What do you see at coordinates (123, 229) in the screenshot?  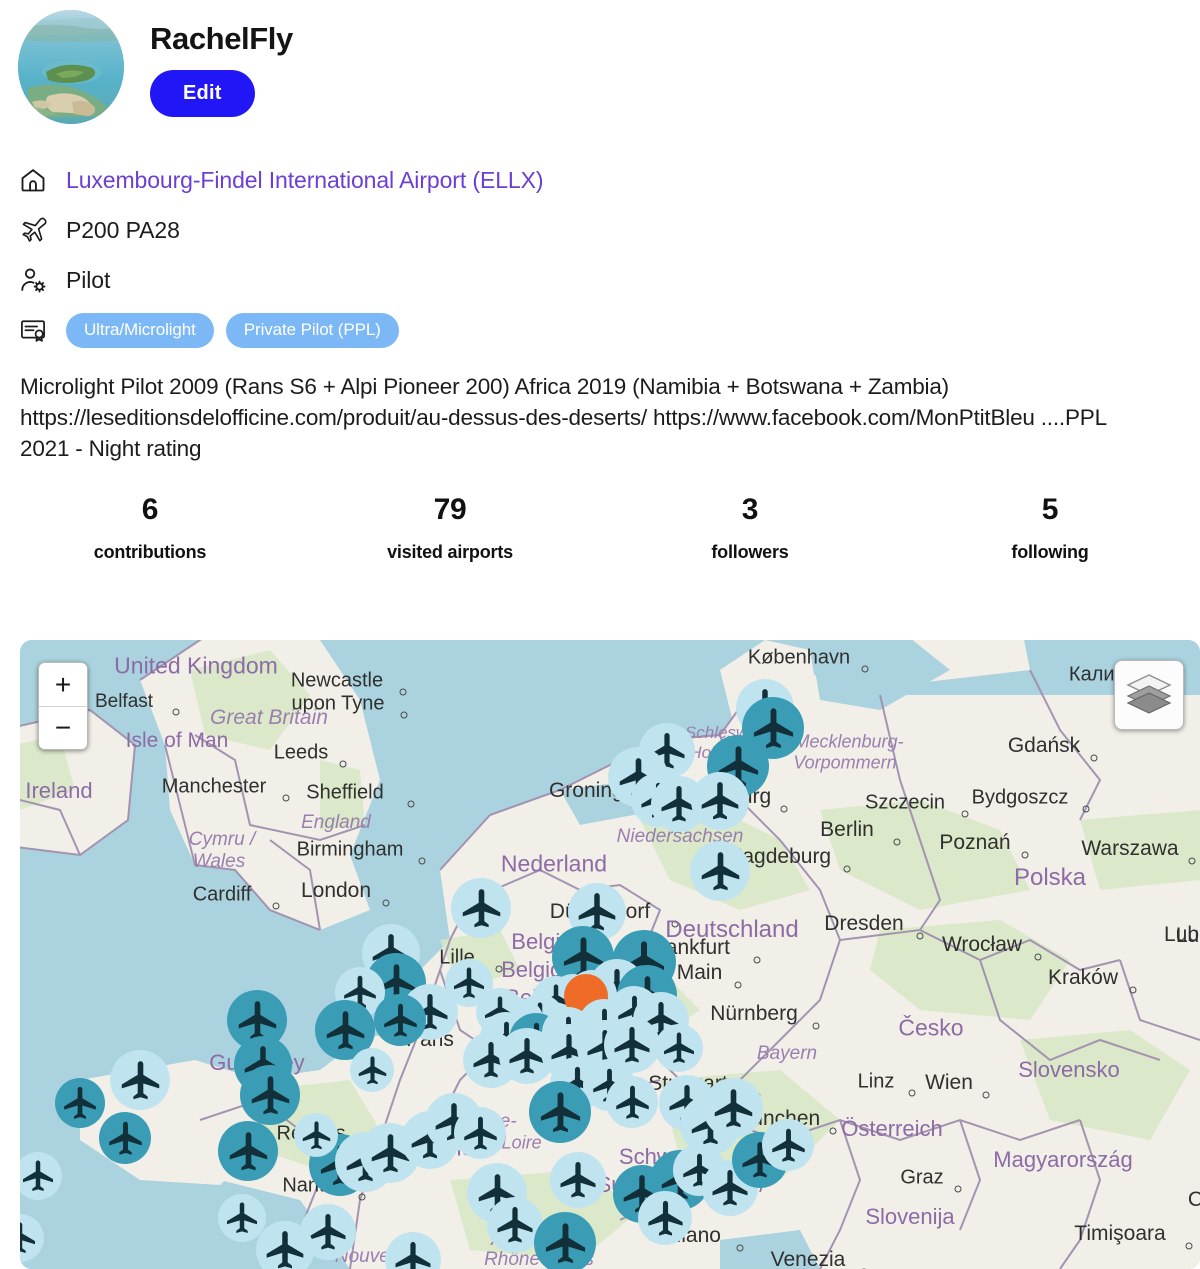 I see `aircraft-label: P200 PA28` at bounding box center [123, 229].